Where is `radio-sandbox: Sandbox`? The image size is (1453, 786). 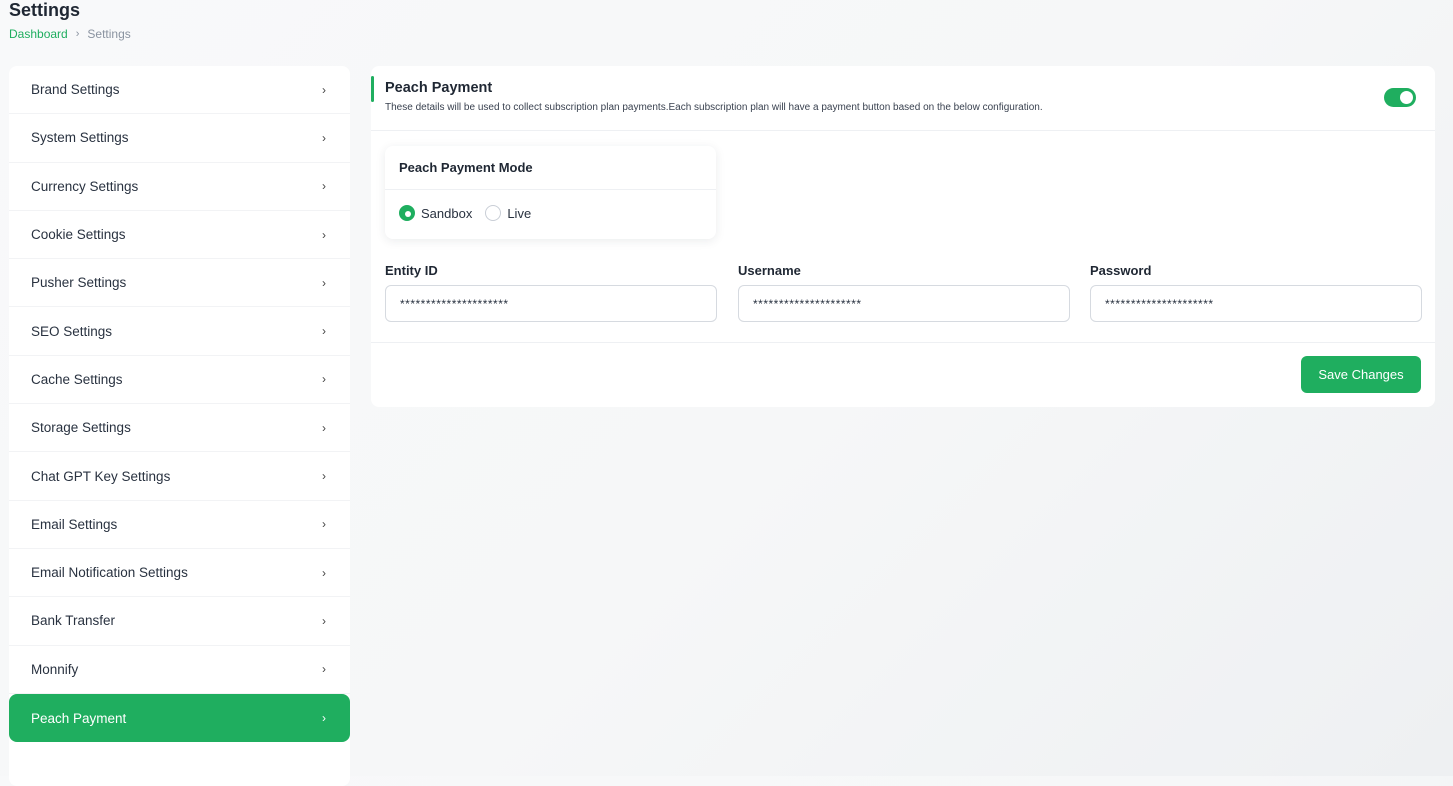 radio-sandbox: Sandbox is located at coordinates (435, 213).